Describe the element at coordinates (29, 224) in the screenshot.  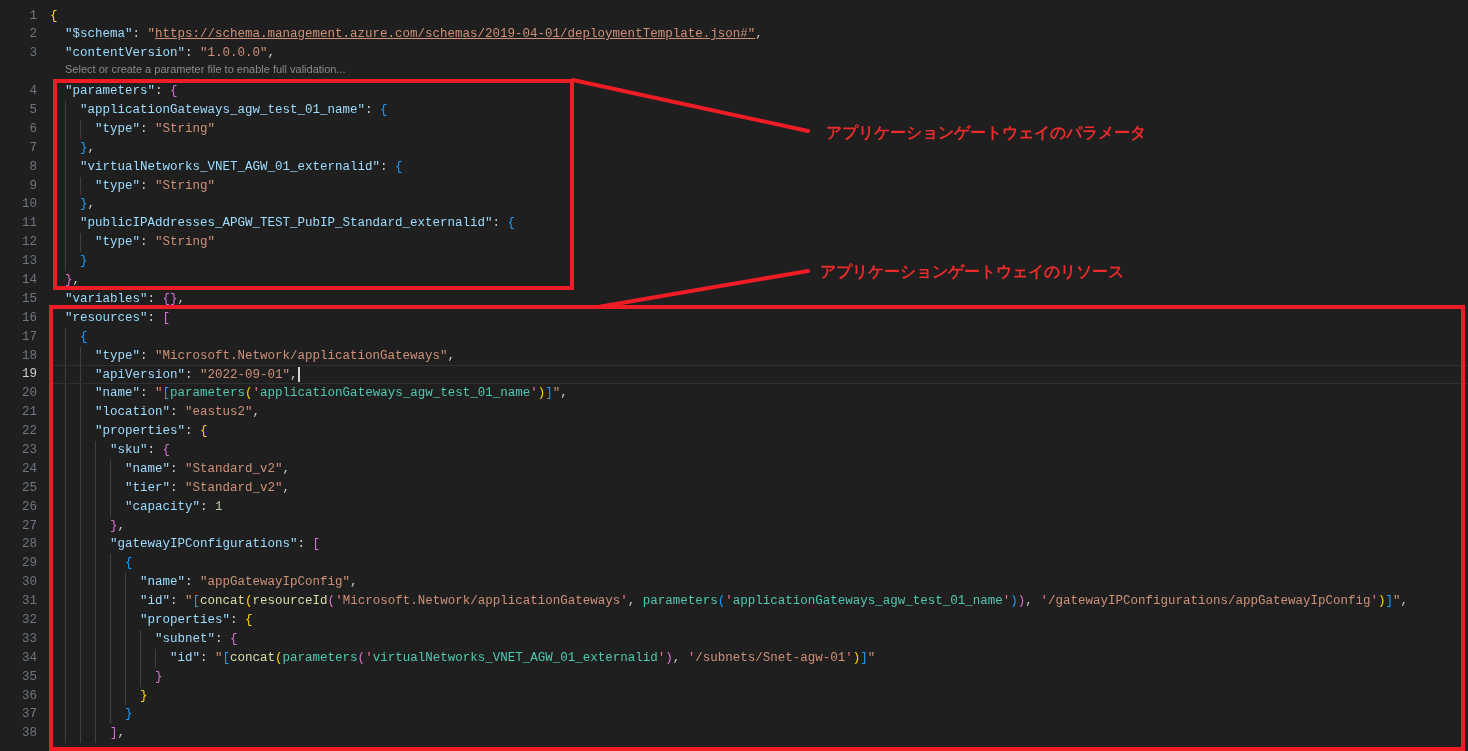
I see `line-number: 11` at that location.